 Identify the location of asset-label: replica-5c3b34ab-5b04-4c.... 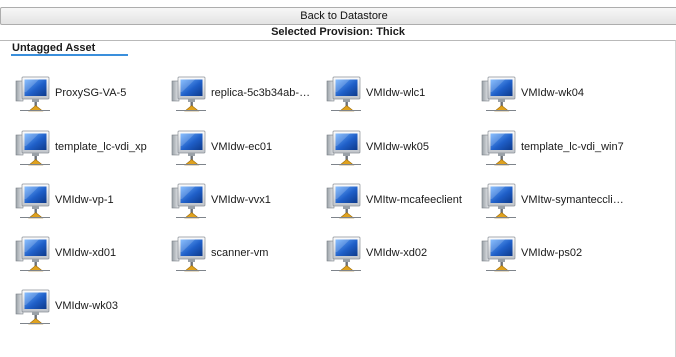
(263, 93).